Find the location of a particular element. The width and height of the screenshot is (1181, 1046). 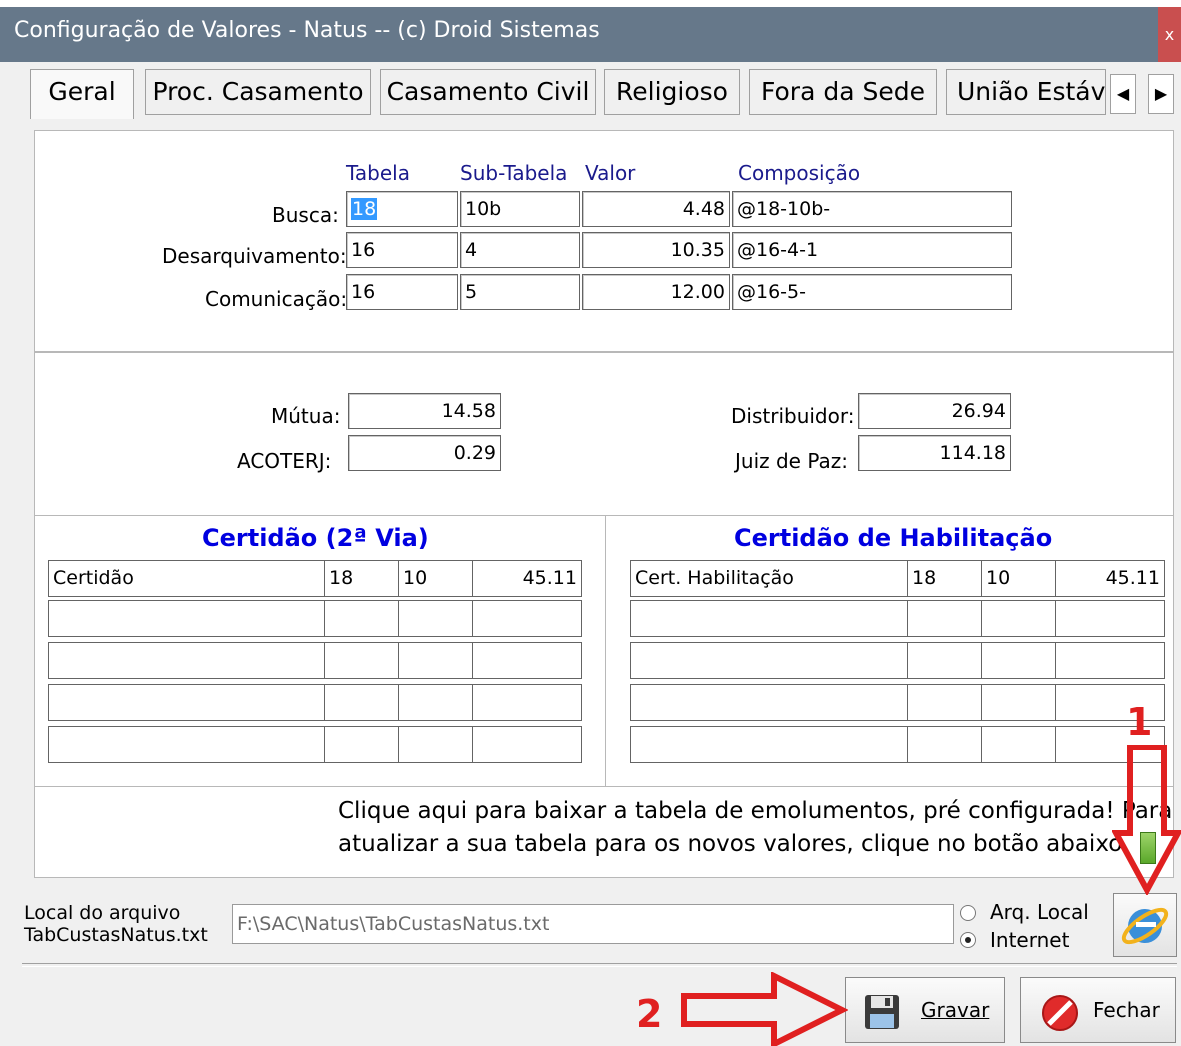

label-mutua: Mútua: is located at coordinates (306, 416).